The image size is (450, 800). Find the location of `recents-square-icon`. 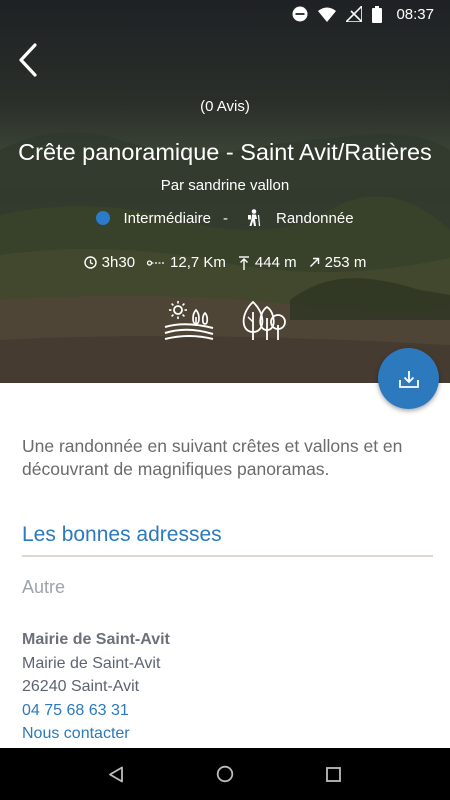

recents-square-icon is located at coordinates (334, 774).